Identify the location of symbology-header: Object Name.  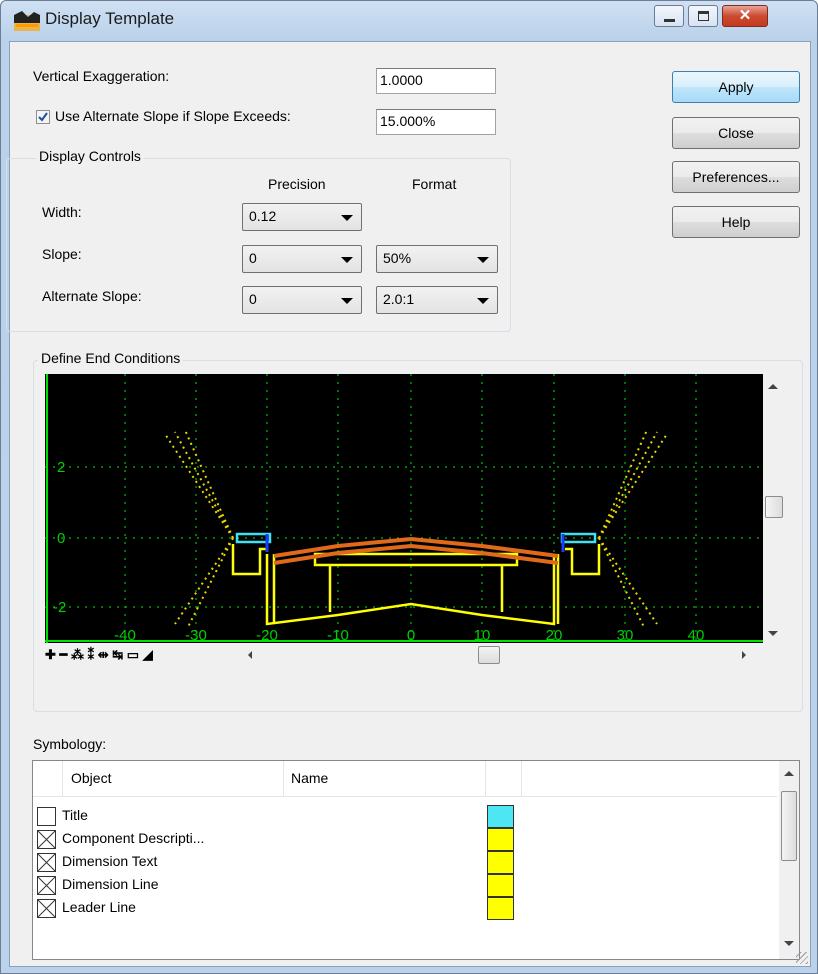
(405, 779).